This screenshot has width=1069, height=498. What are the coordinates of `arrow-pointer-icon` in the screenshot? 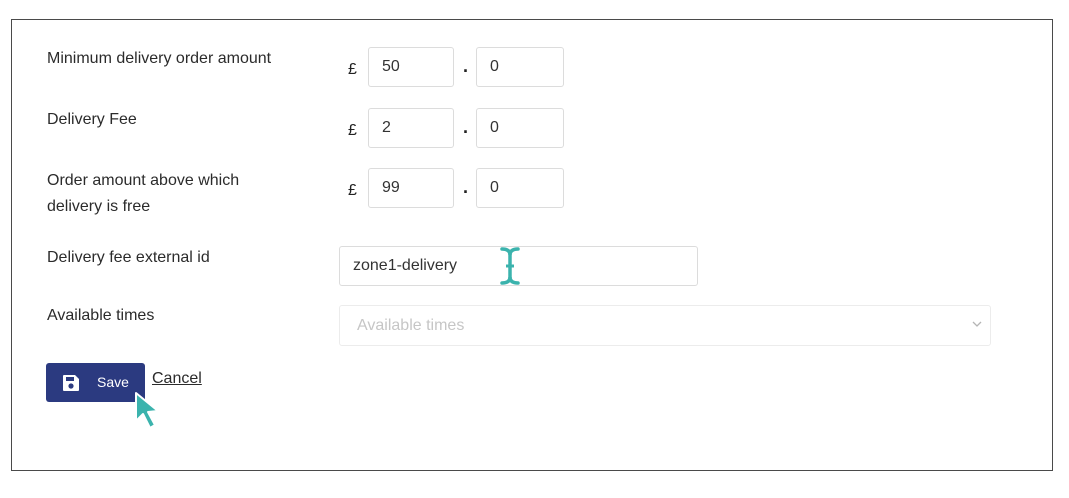 It's located at (147, 410).